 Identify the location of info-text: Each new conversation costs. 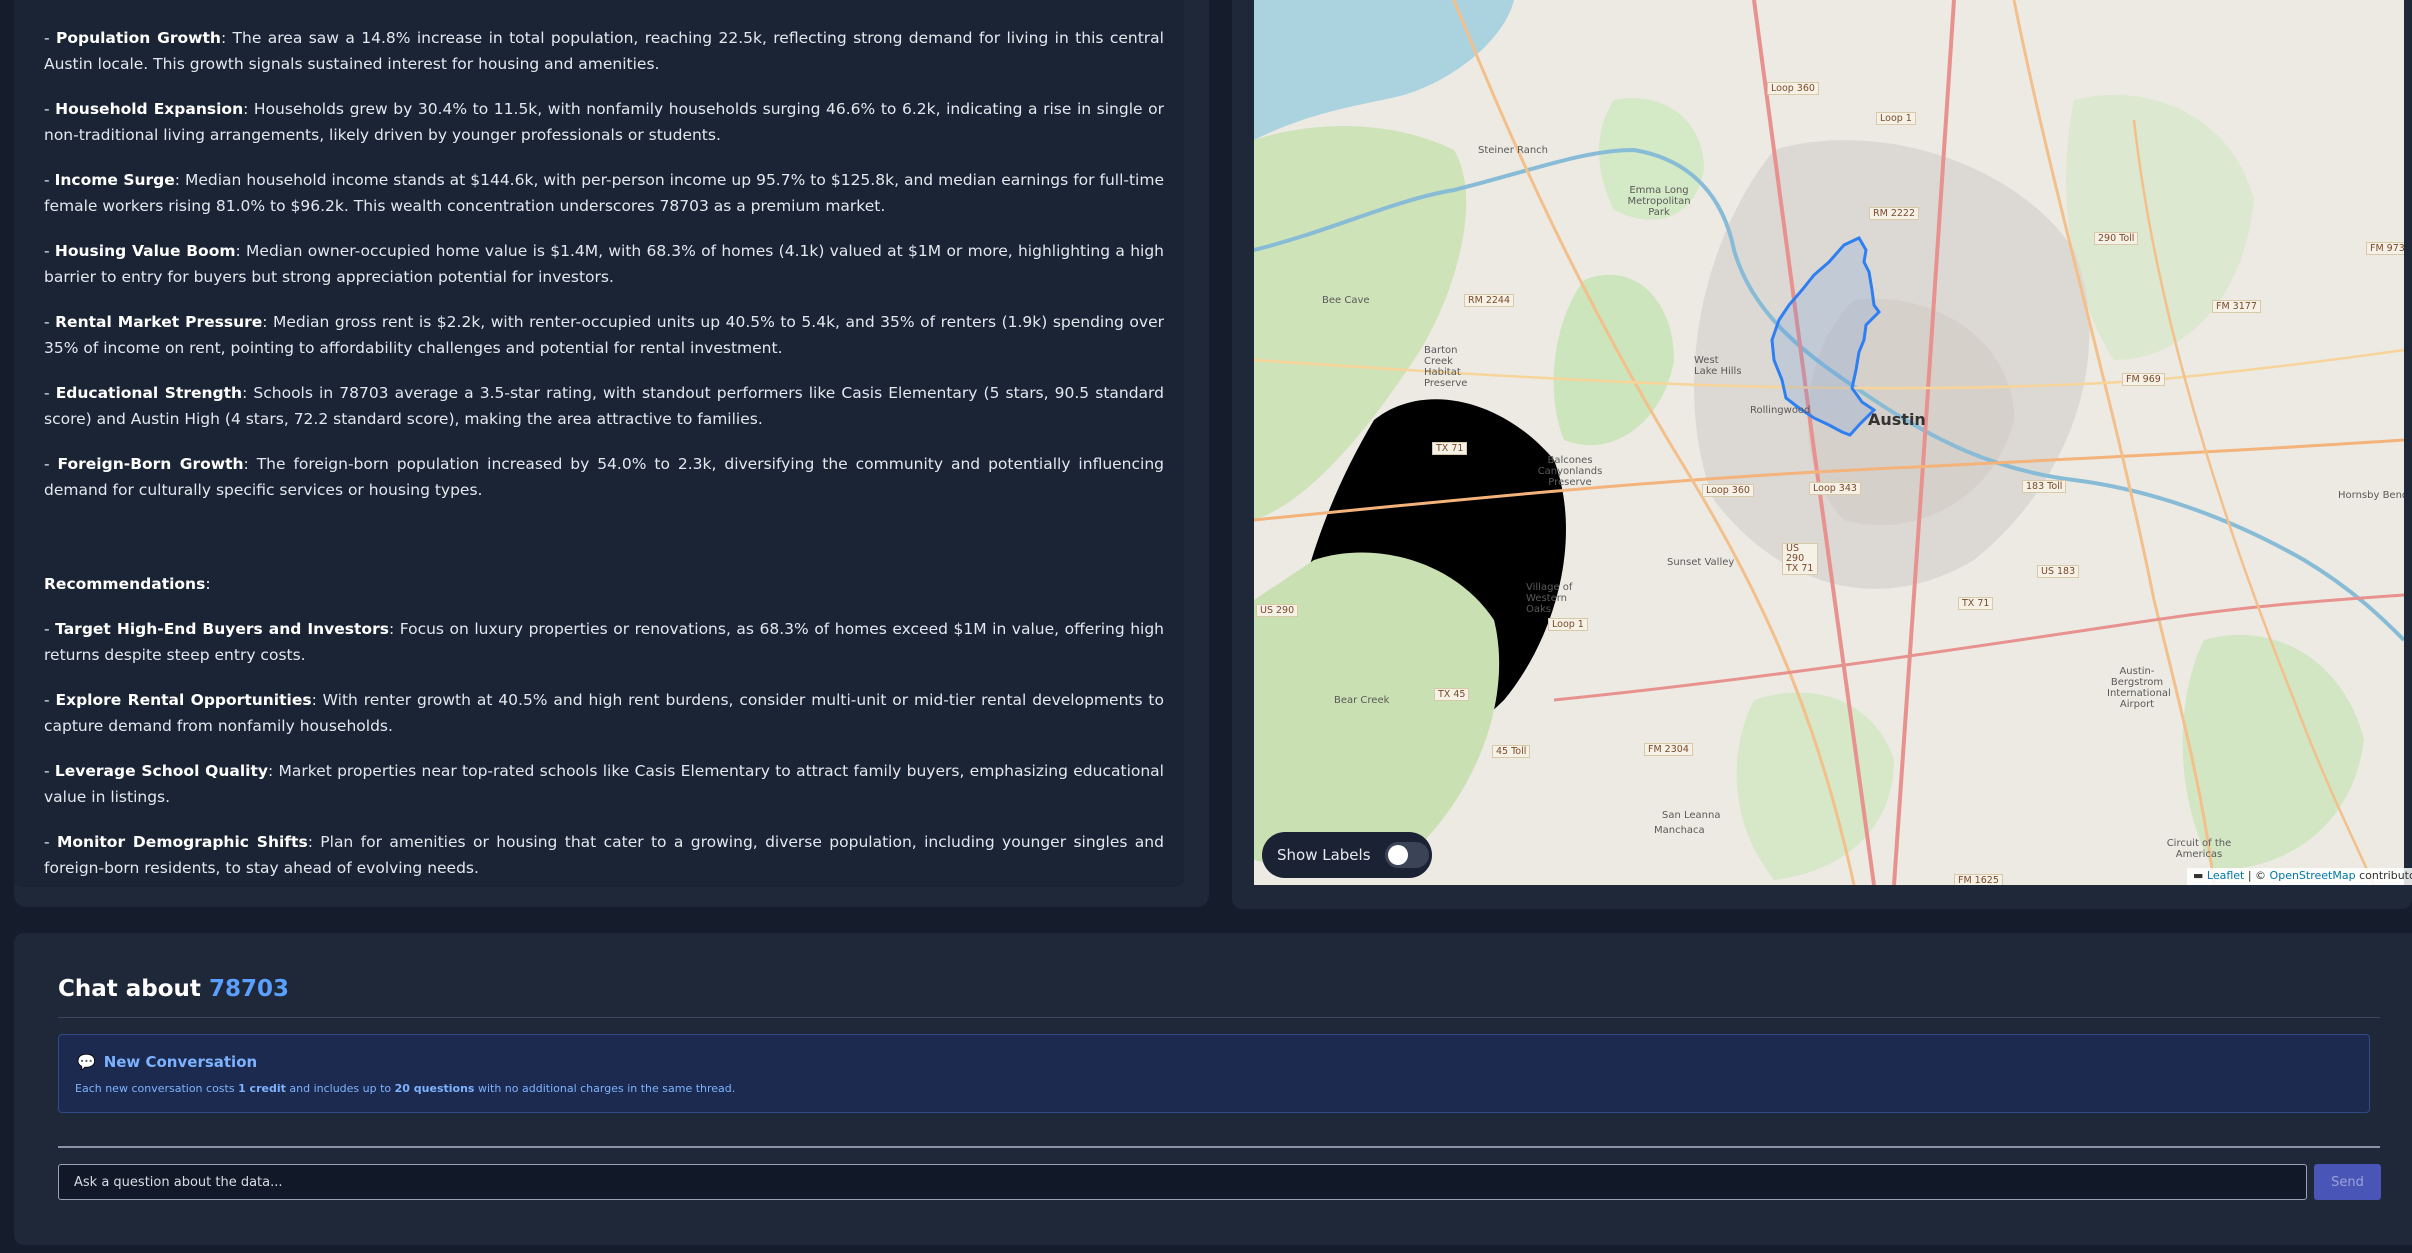
(157, 1088).